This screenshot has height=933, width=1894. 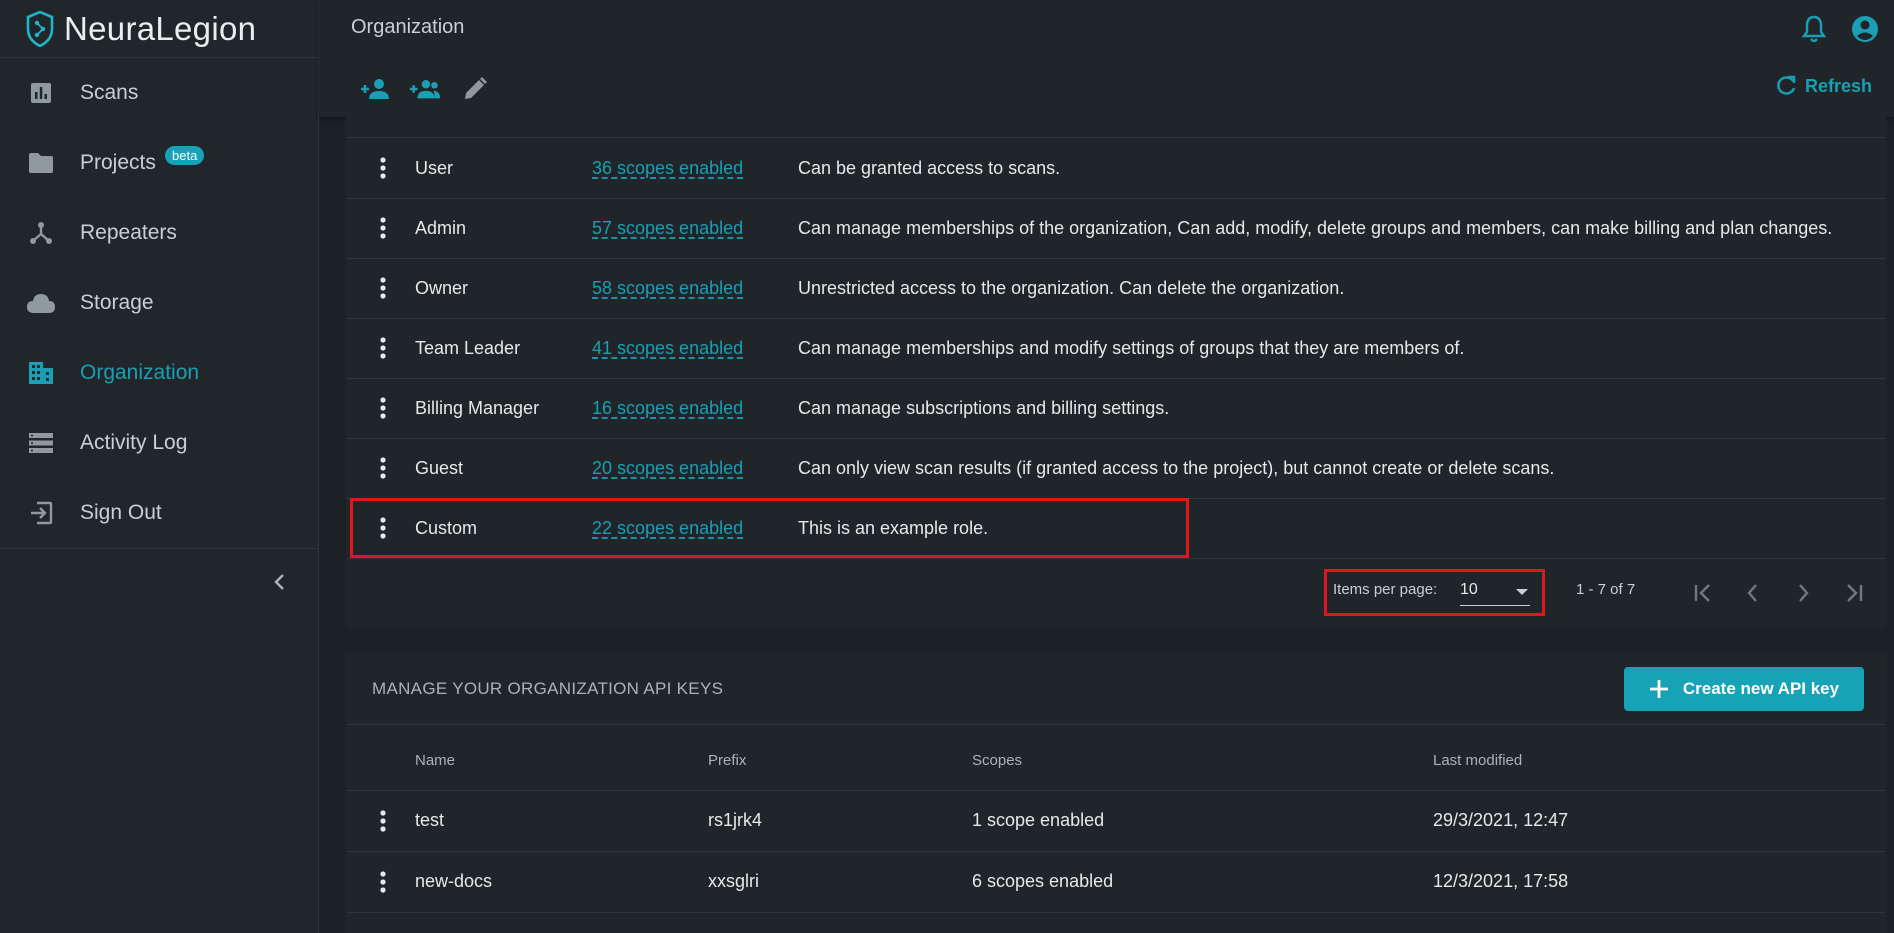 I want to click on sidebar-item-label: Organization, so click(x=140, y=372).